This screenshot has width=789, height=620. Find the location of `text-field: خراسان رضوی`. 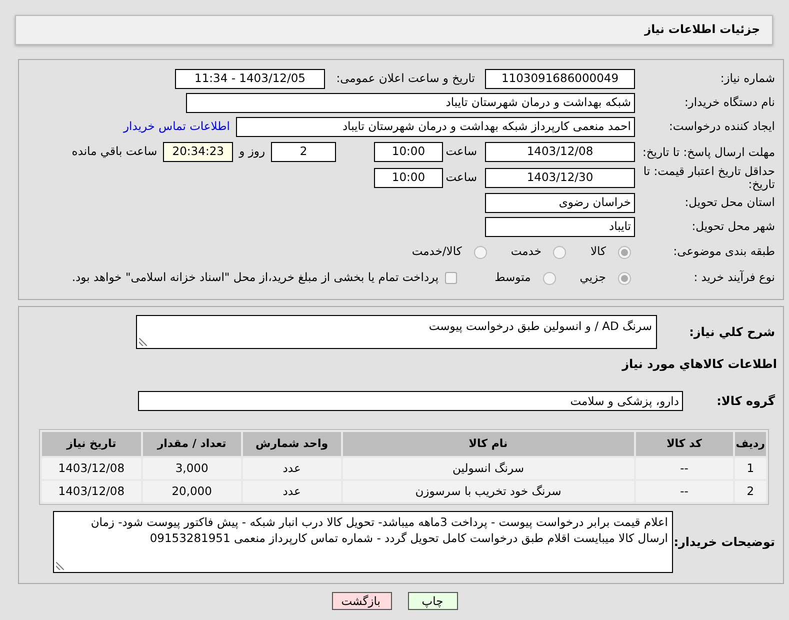

text-field: خراسان رضوی is located at coordinates (560, 203).